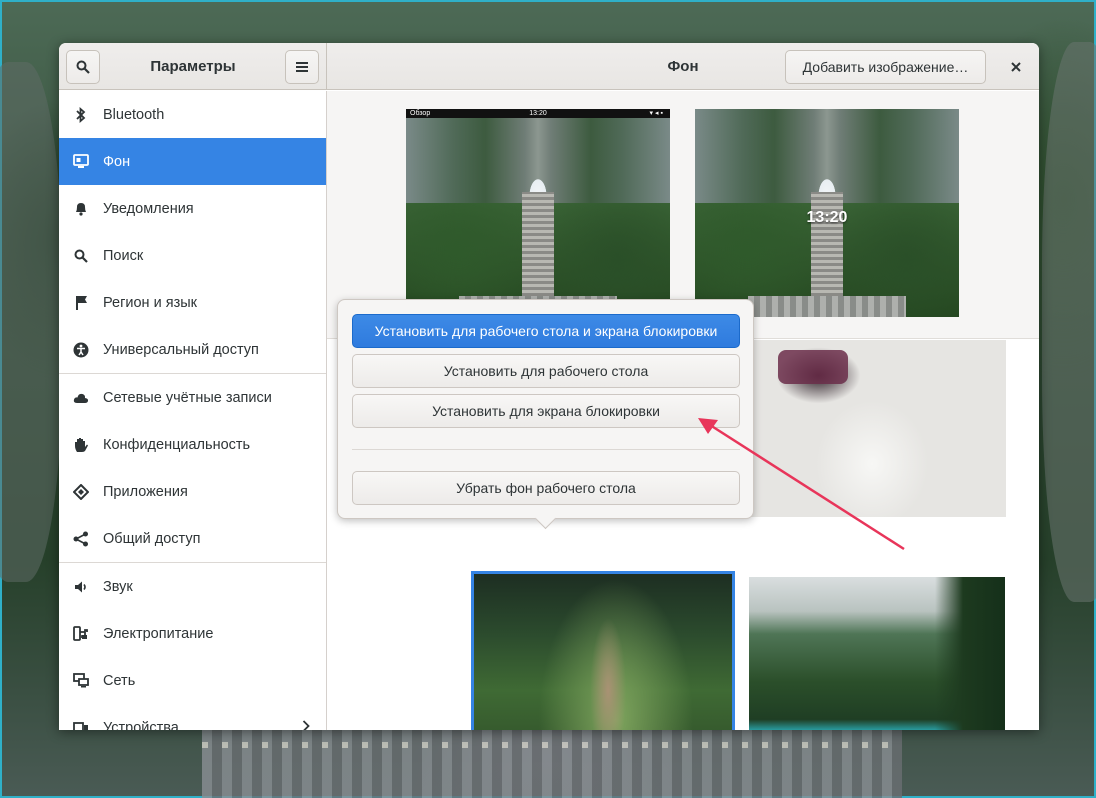 The height and width of the screenshot is (798, 1096). I want to click on sidebar-item-label: Регион и язык, so click(150, 302).